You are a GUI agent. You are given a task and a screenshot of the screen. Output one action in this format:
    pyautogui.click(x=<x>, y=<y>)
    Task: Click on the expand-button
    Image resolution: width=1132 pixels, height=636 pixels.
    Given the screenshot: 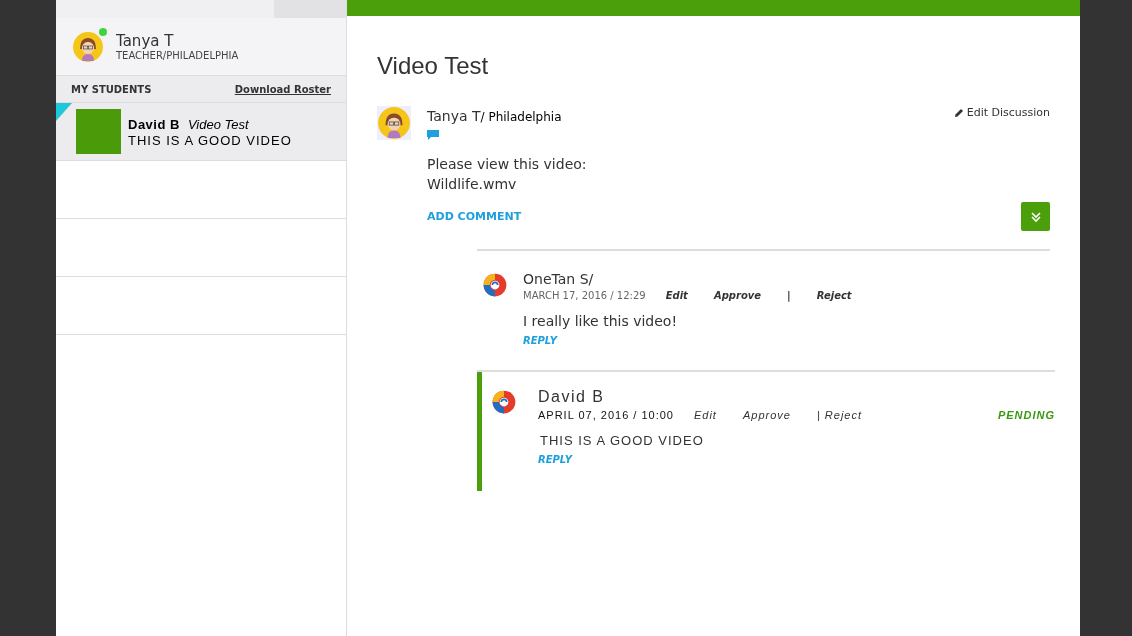 What is the action you would take?
    pyautogui.click(x=1035, y=216)
    